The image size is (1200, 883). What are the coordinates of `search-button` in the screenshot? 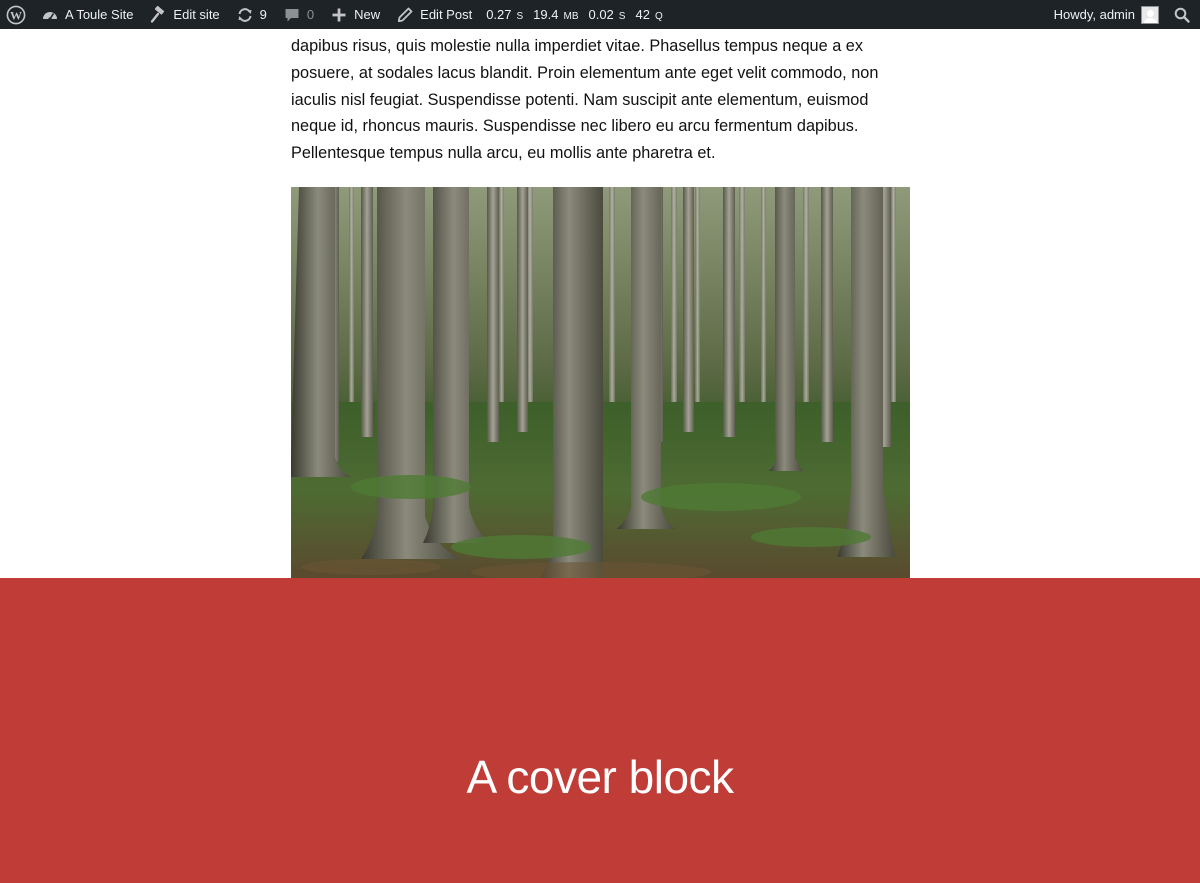 It's located at (1183, 14).